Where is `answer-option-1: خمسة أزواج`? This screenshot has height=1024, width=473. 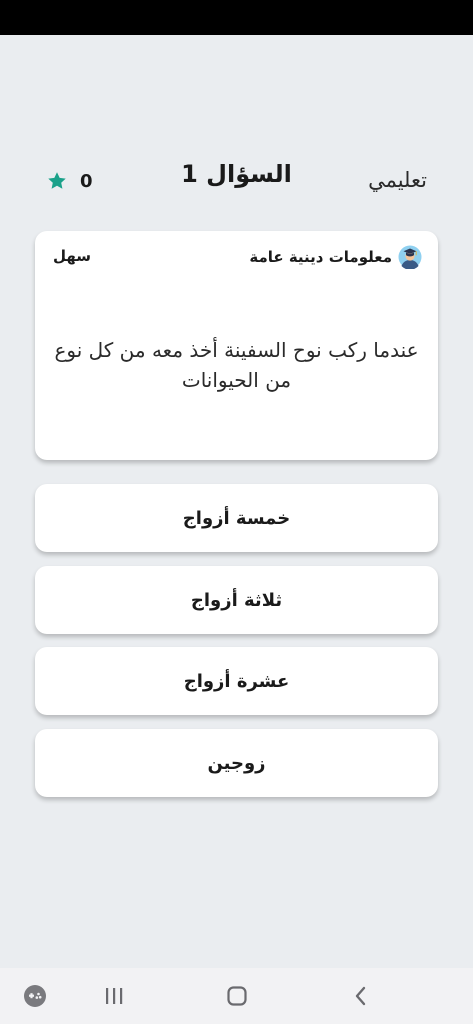 answer-option-1: خمسة أزواج is located at coordinates (236, 518).